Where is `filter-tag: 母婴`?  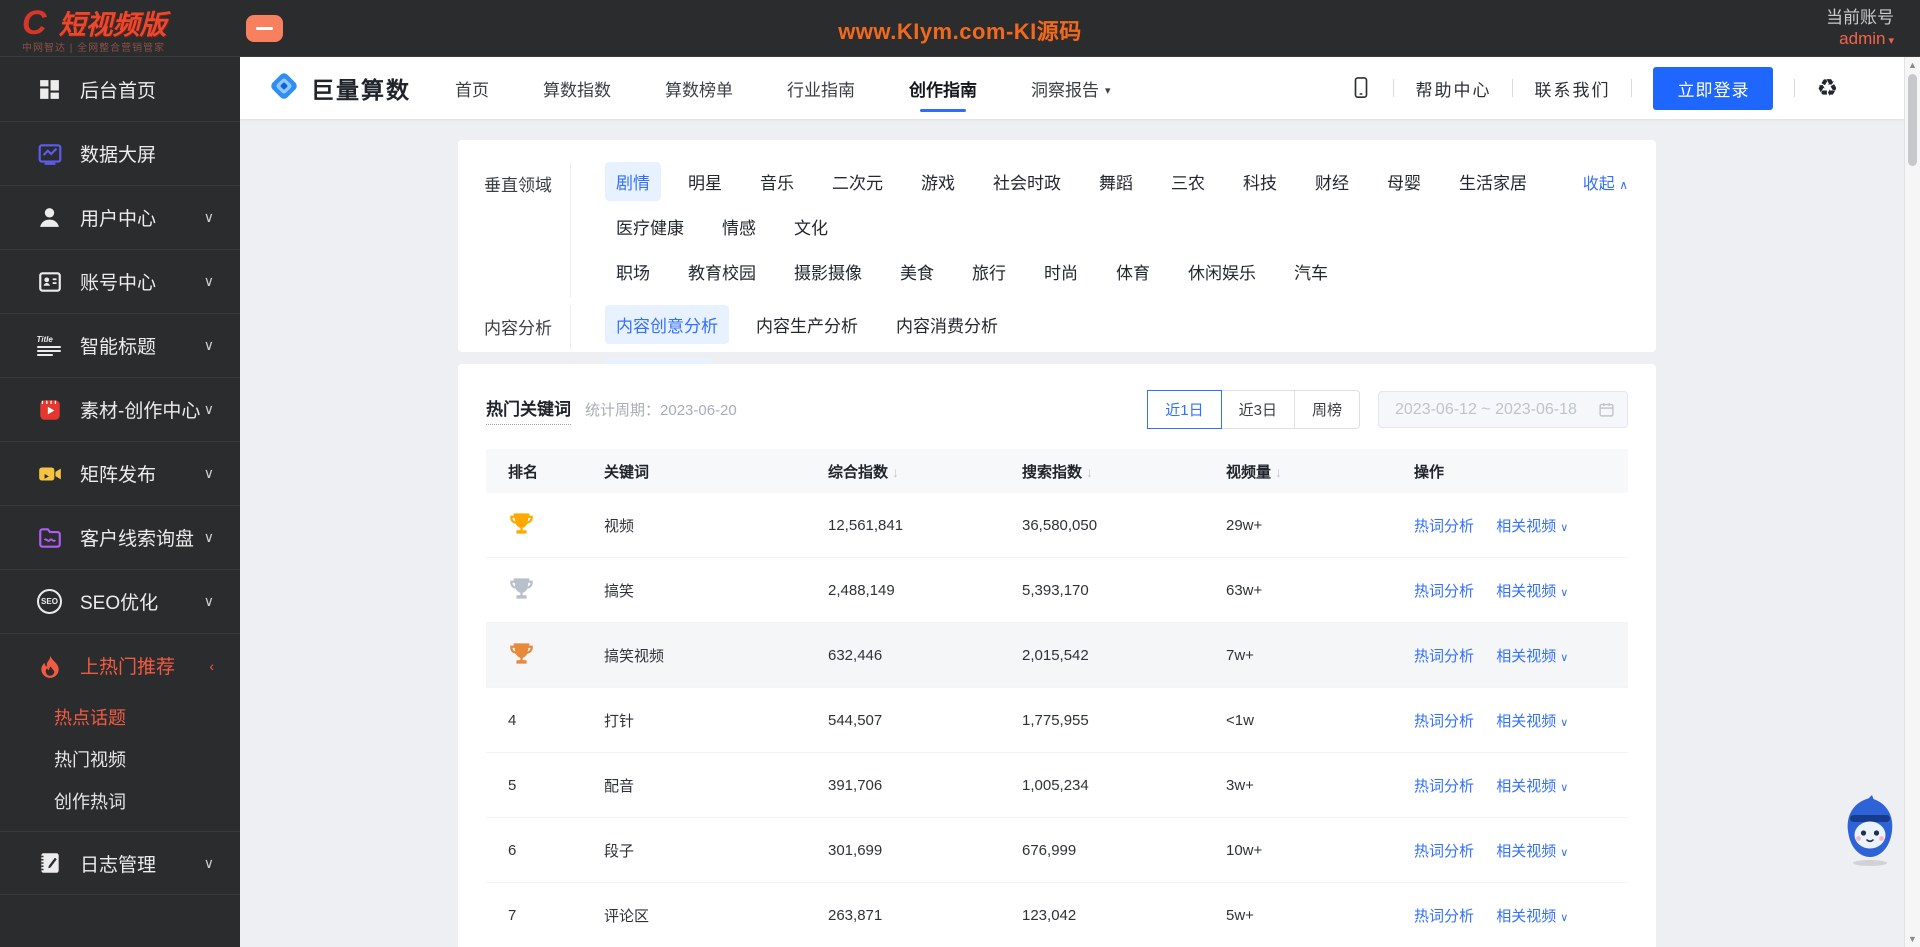 filter-tag: 母婴 is located at coordinates (1404, 181).